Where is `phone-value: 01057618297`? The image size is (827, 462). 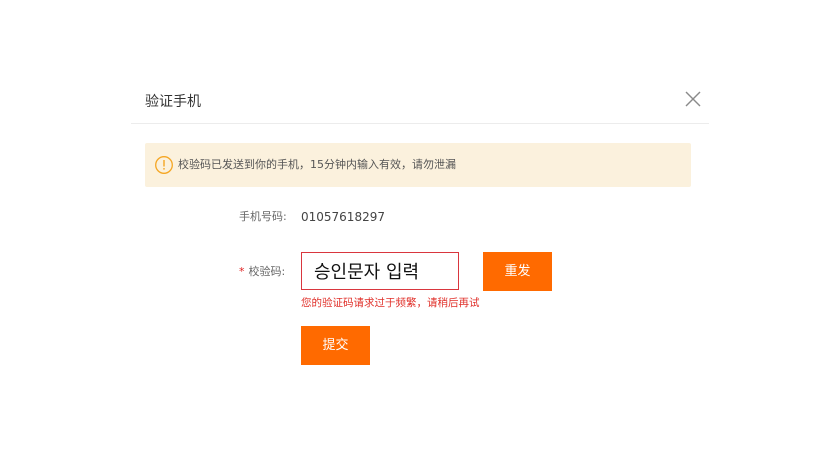 phone-value: 01057618297 is located at coordinates (343, 217).